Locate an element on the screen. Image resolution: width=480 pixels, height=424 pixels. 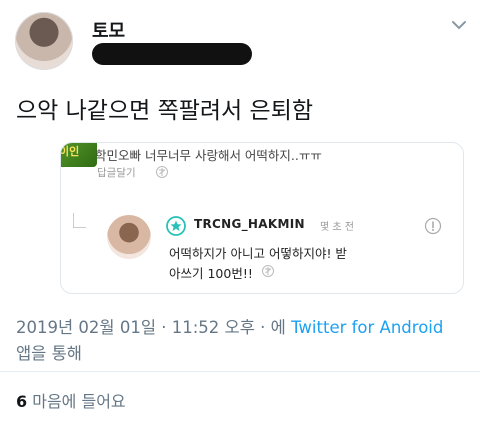
reply-author-name: TRCNG_HAKMIN is located at coordinates (249, 224).